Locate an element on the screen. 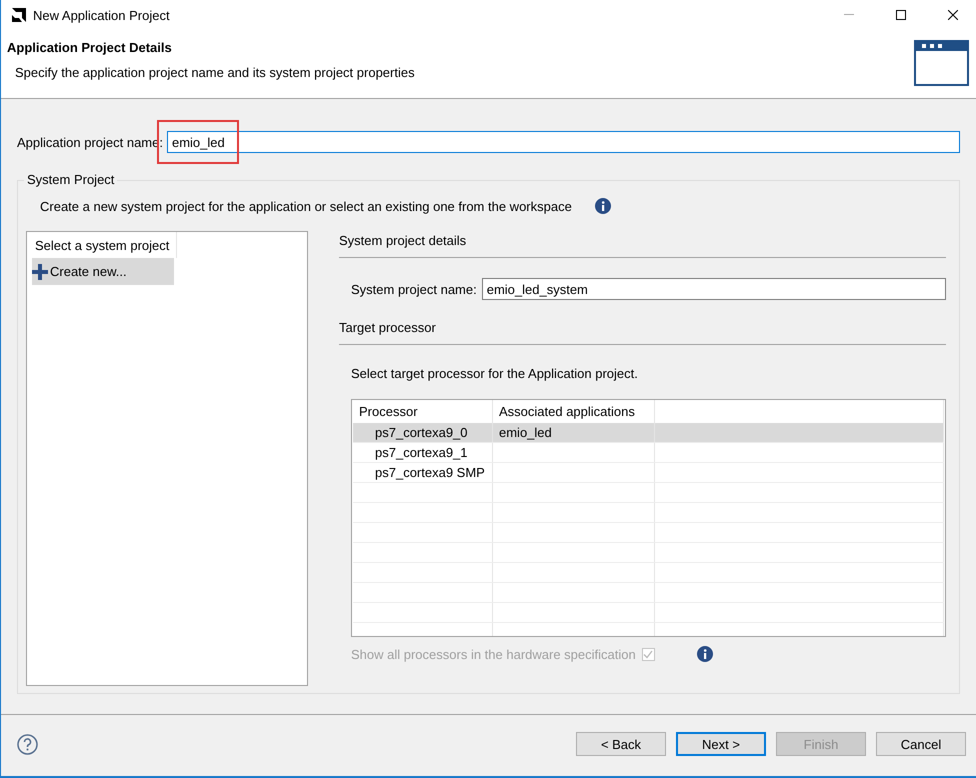 This screenshot has width=976, height=778. dialog-button: Cancel is located at coordinates (921, 744).